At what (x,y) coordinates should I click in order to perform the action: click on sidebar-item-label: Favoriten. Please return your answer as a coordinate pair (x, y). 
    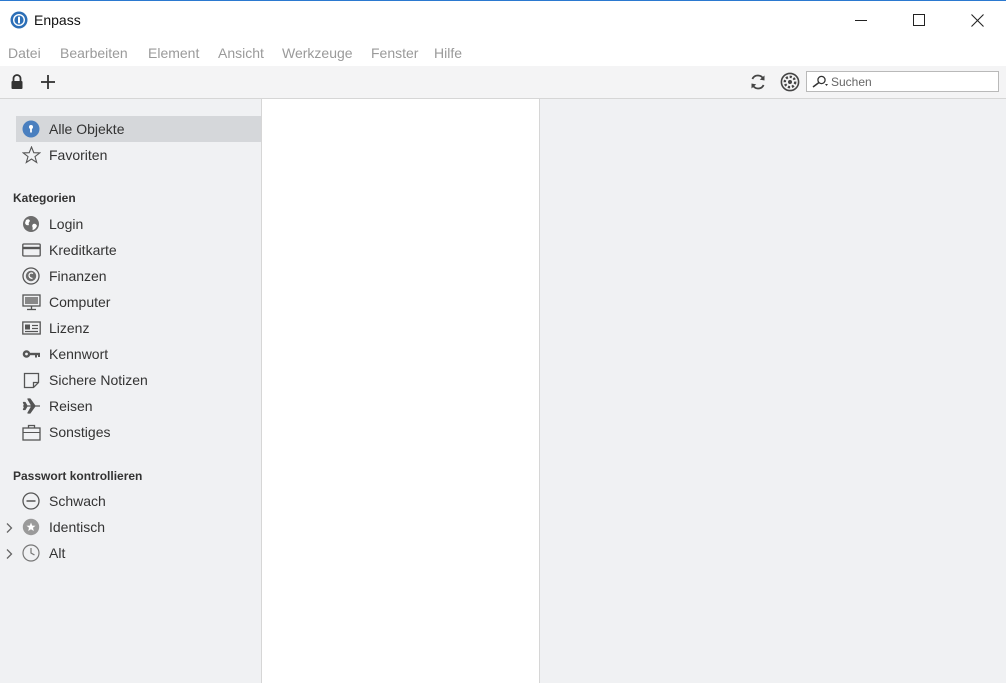
    Looking at the image, I should click on (78, 155).